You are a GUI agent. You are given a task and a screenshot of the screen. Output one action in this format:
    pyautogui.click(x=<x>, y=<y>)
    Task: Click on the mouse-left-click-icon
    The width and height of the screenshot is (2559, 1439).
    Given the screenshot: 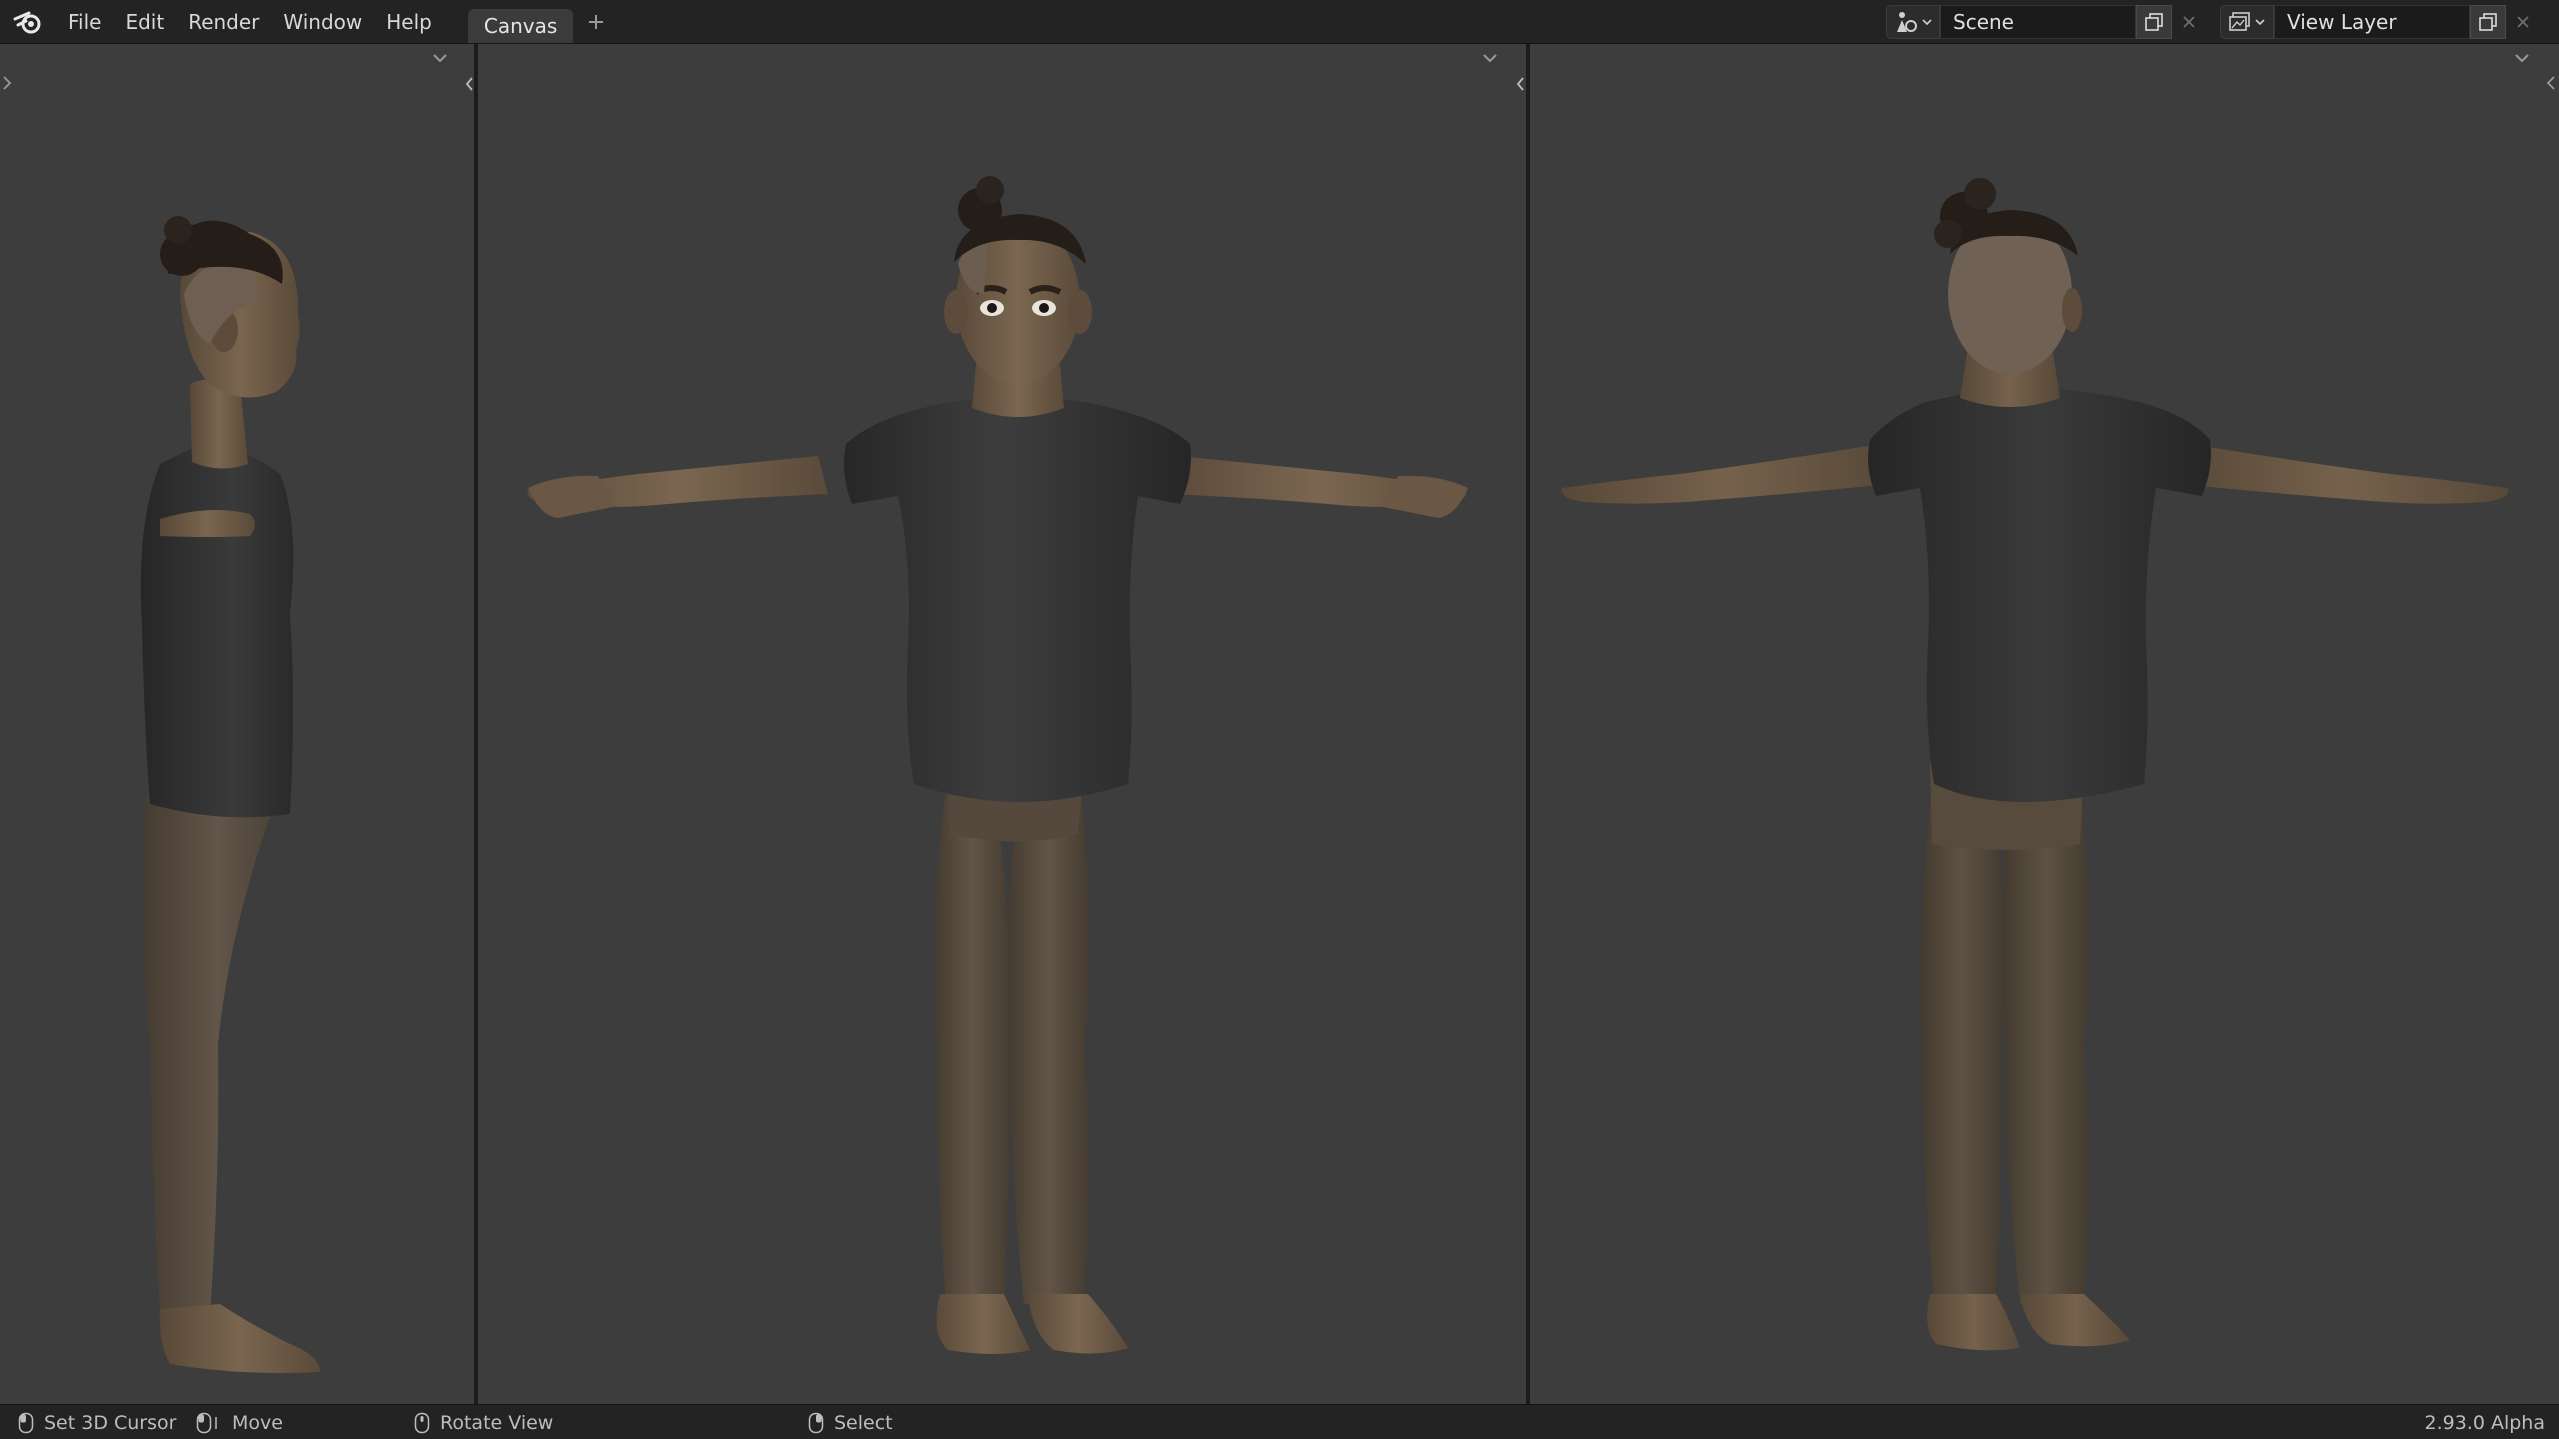 What is the action you would take?
    pyautogui.click(x=26, y=1422)
    